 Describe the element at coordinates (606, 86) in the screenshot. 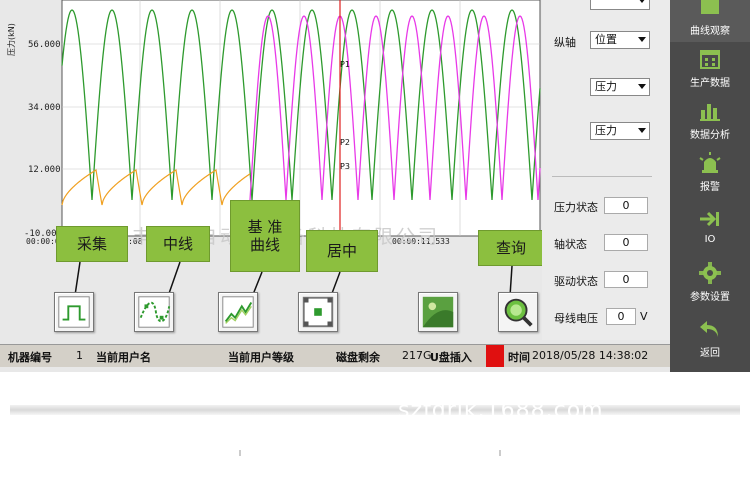

I see `curve2-select-value: 压力` at that location.